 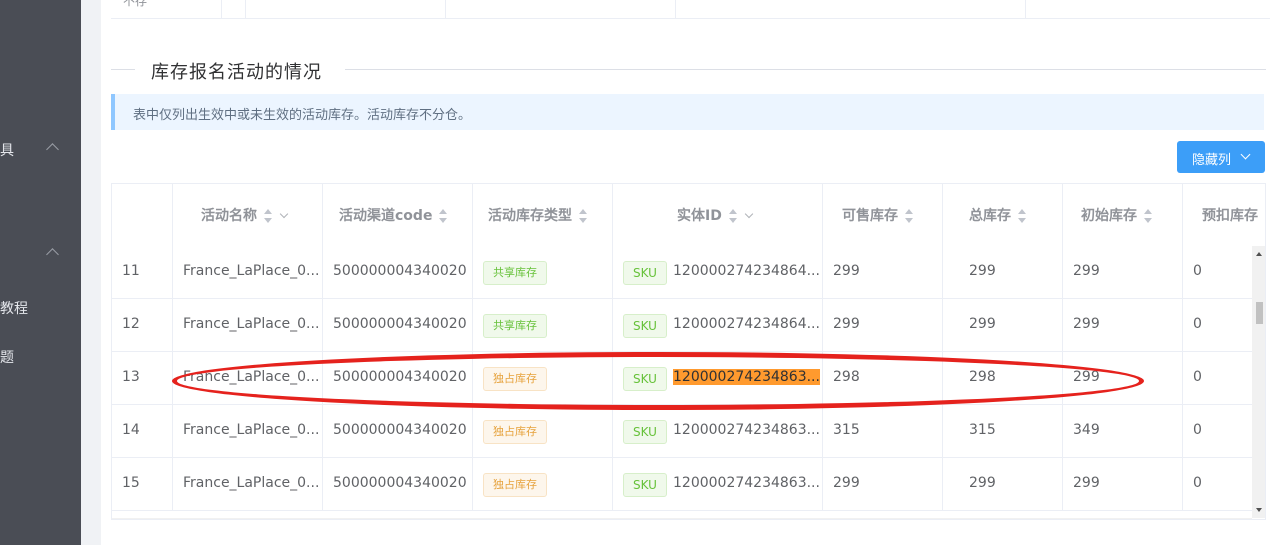 What do you see at coordinates (870, 216) in the screenshot?
I see `column-label: 可售库存` at bounding box center [870, 216].